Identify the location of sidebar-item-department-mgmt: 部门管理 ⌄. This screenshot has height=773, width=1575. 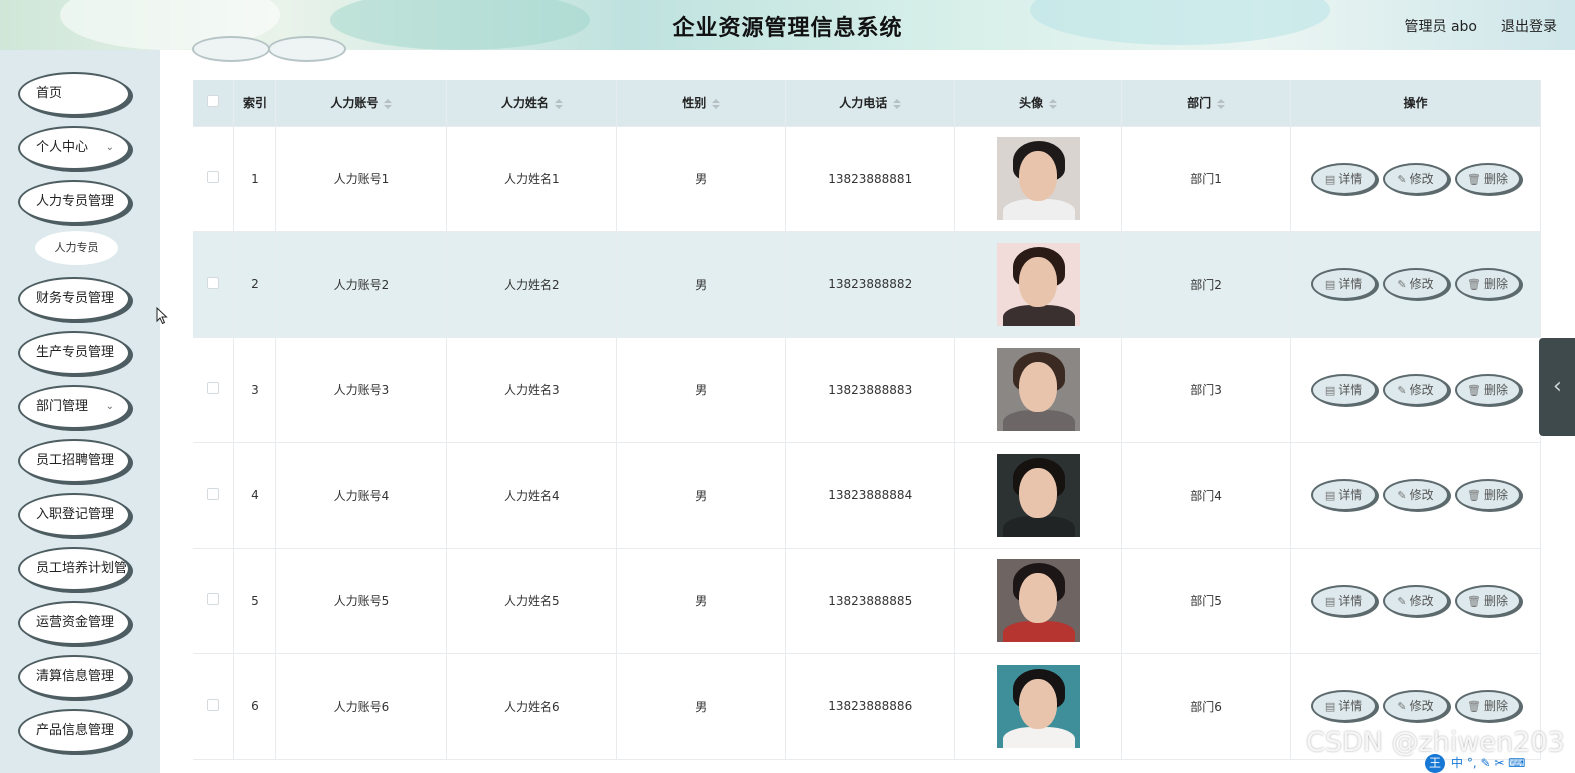
(74, 407).